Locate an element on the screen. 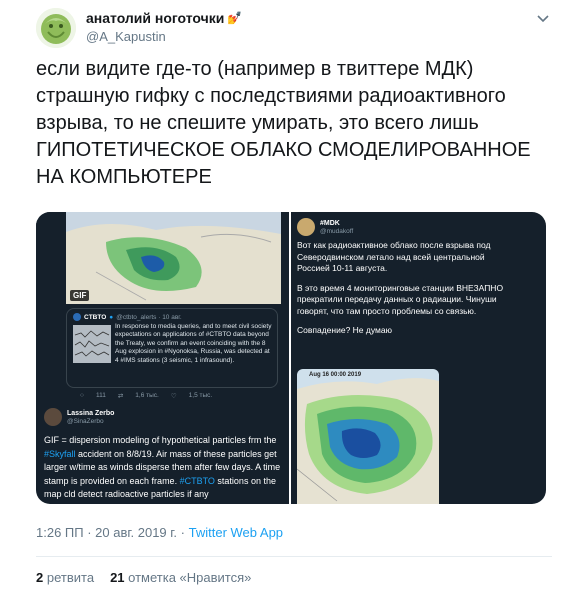  likes-label: отметка «Нравится» is located at coordinates (190, 577).